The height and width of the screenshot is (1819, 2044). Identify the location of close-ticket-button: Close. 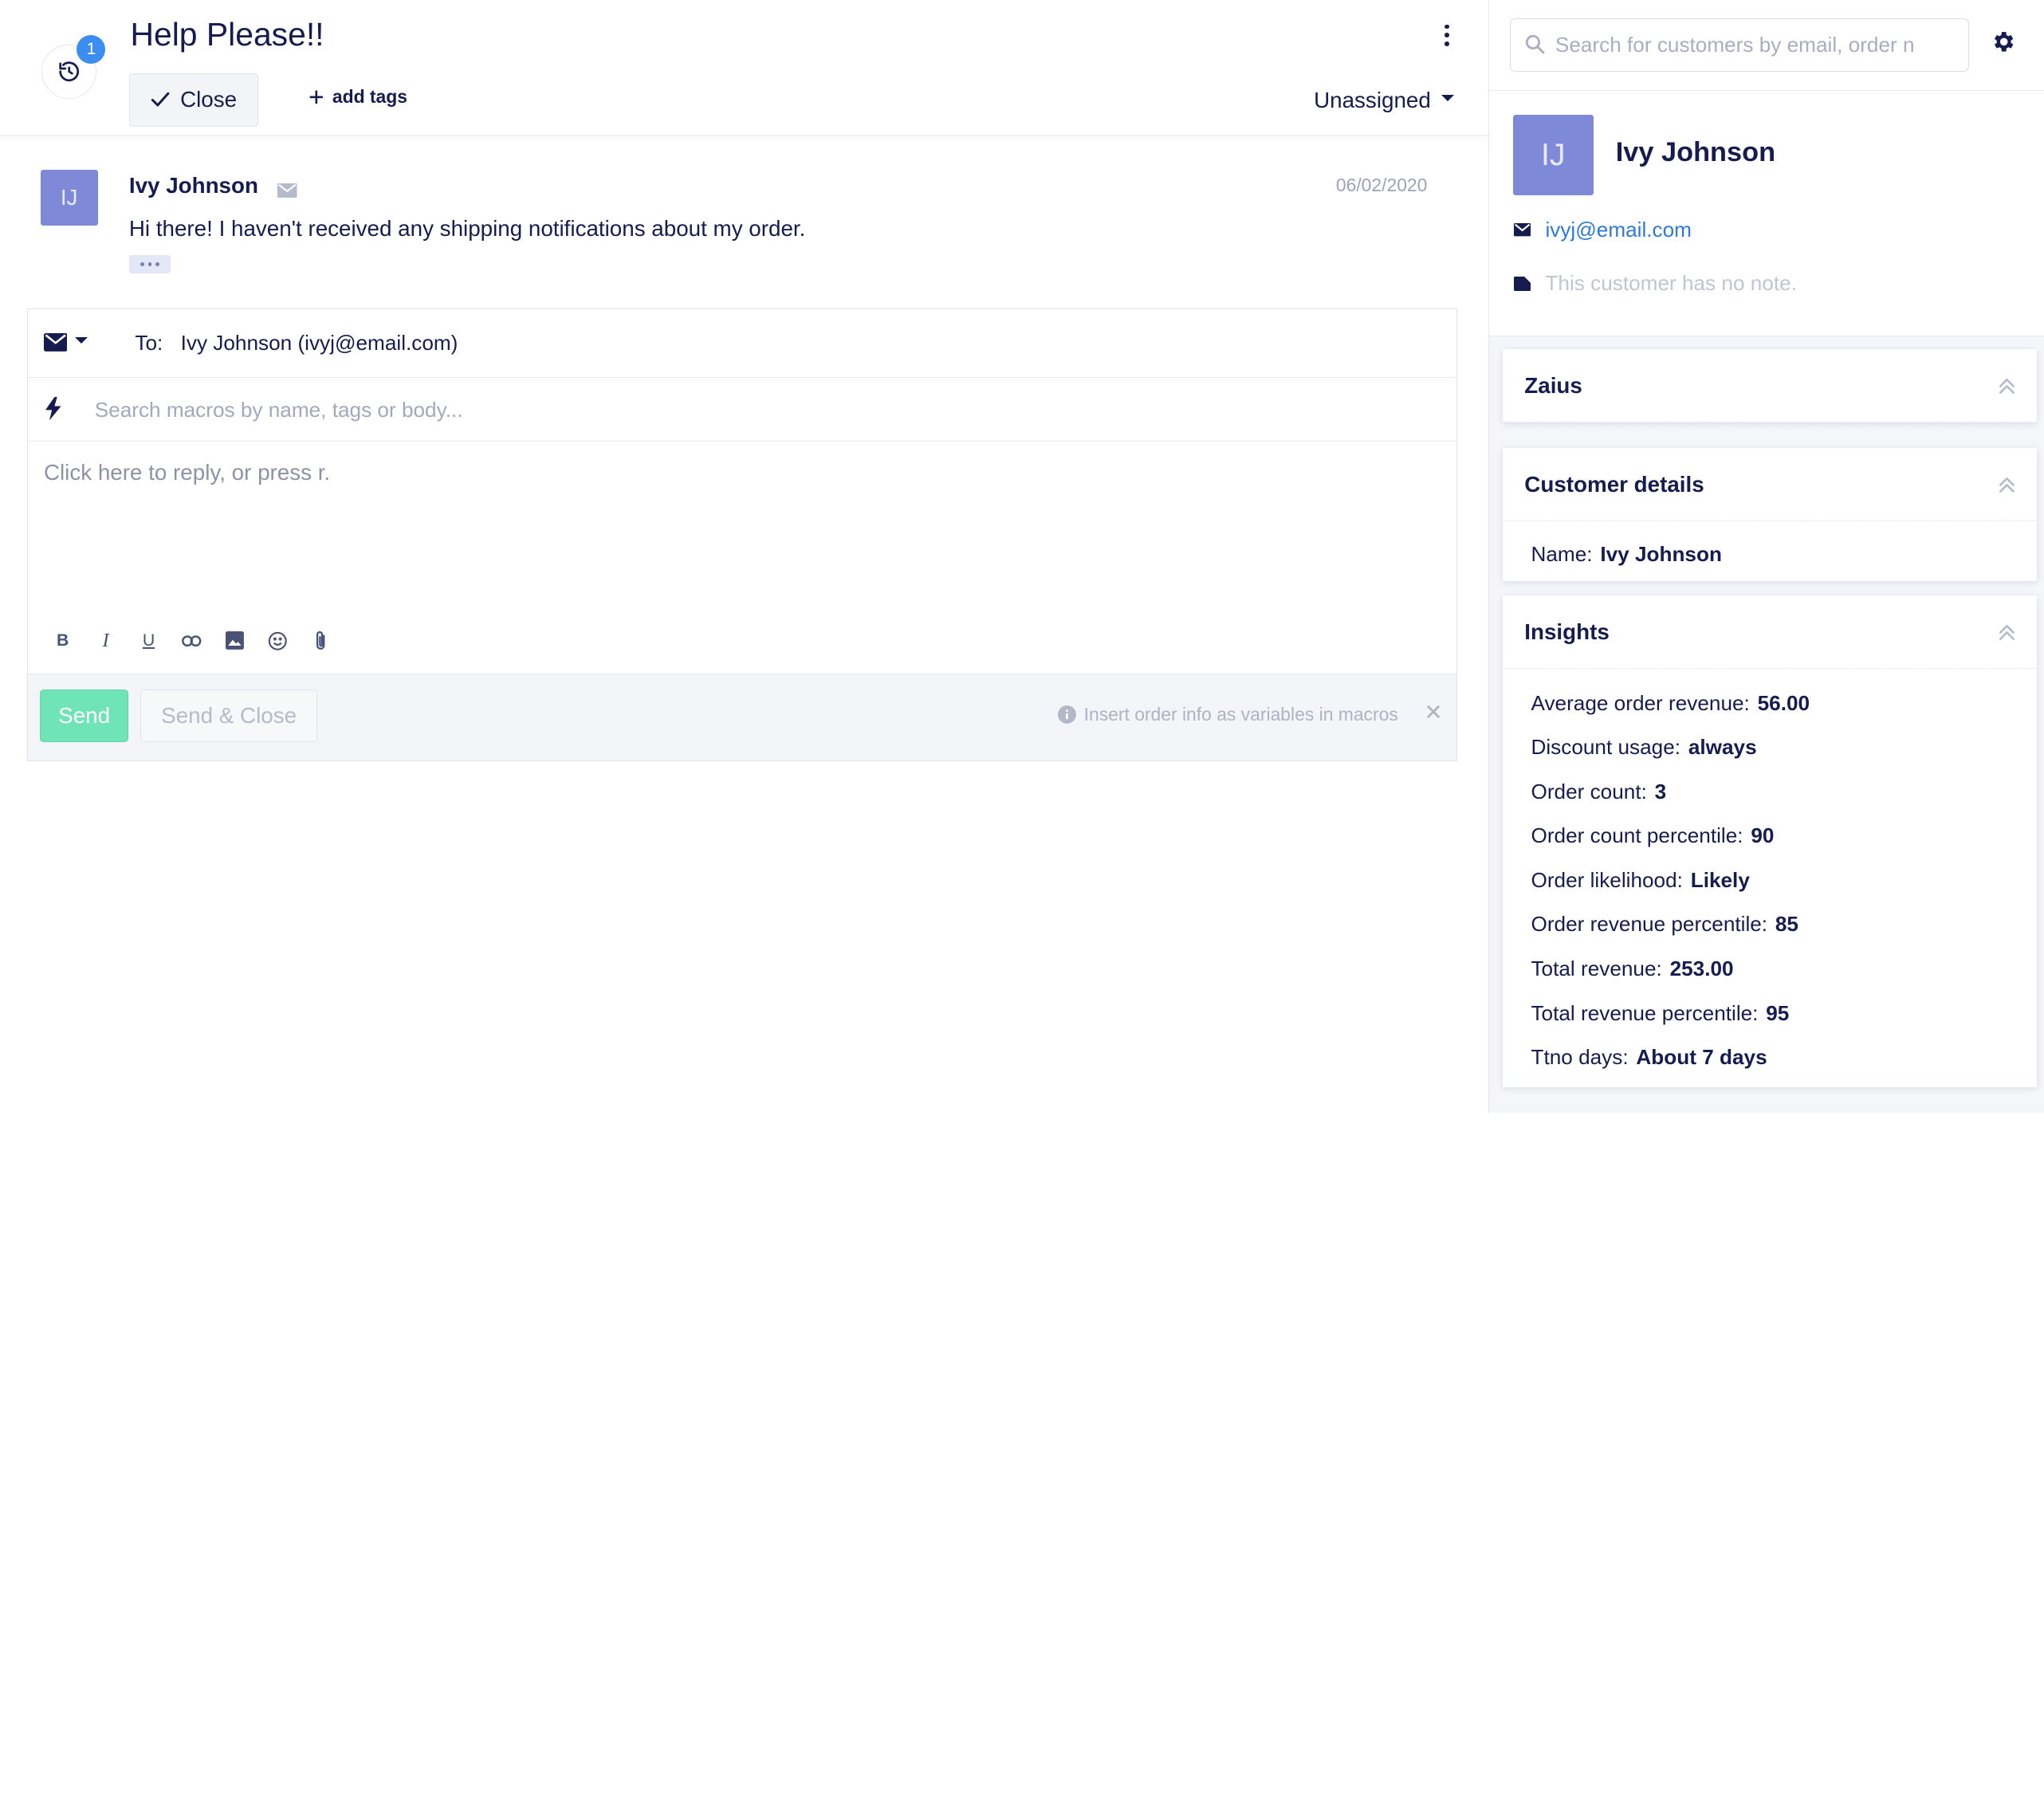
(193, 100).